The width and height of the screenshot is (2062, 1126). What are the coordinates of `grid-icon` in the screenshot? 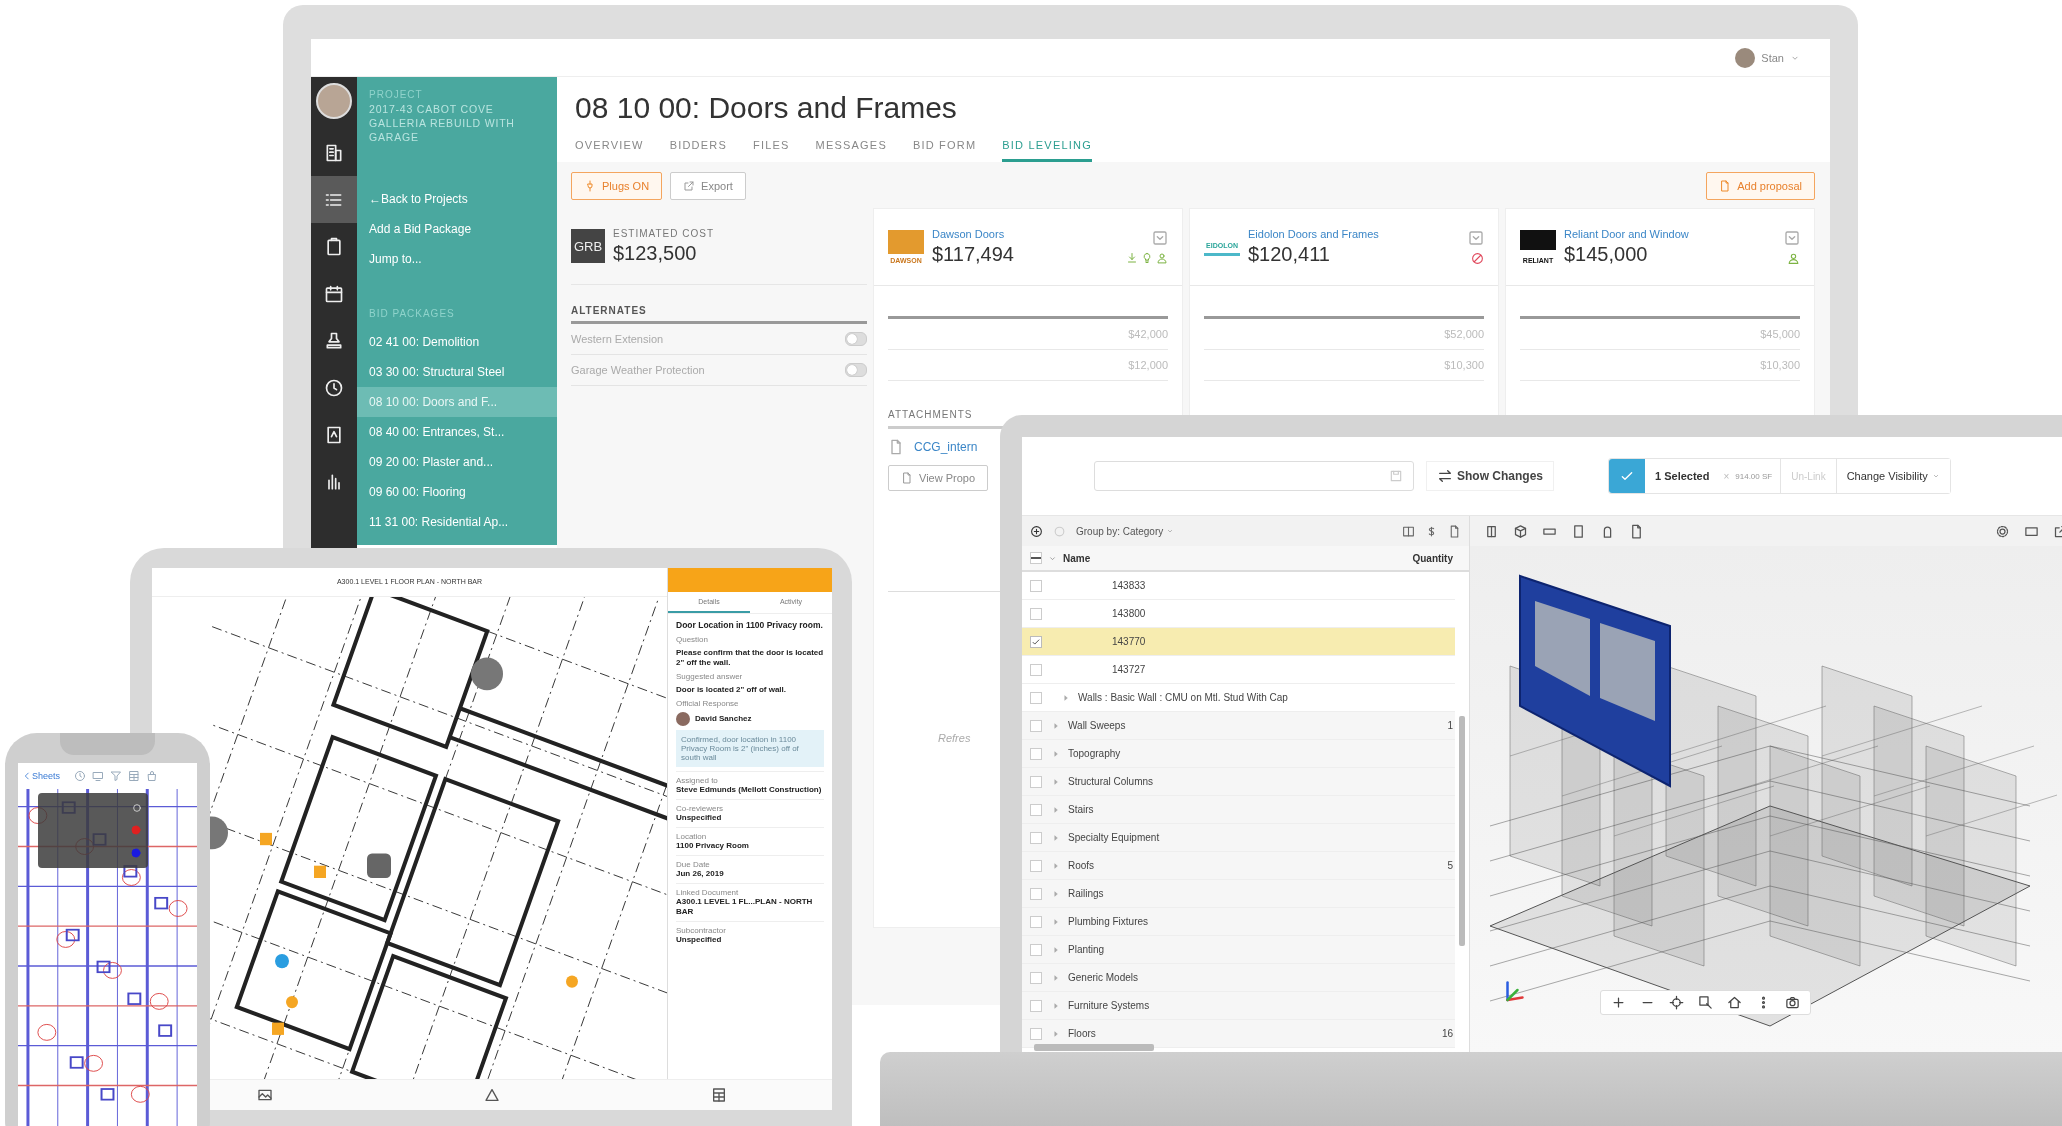 It's located at (134, 776).